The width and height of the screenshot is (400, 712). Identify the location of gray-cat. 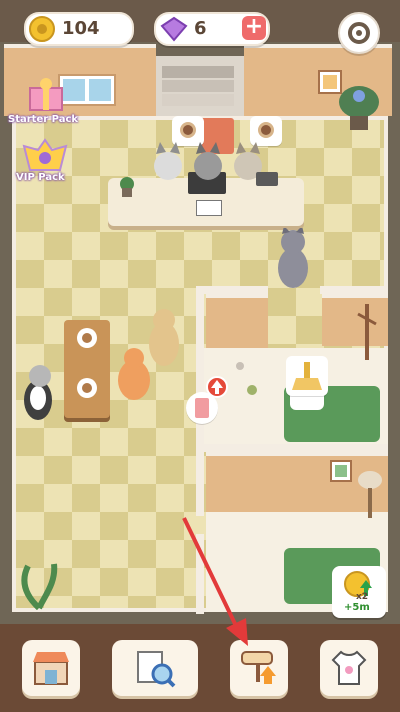
(293, 259).